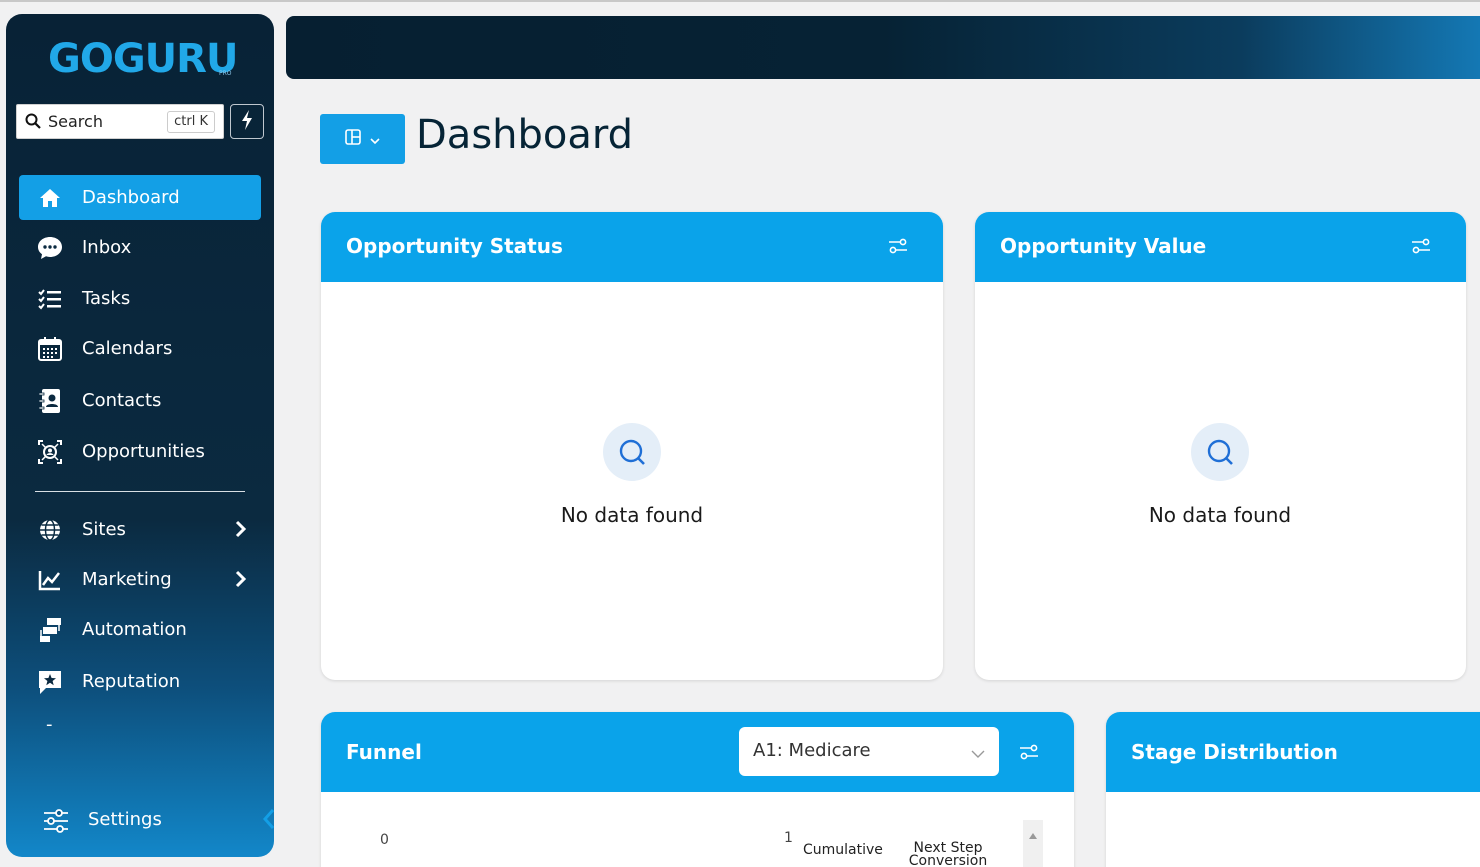 The image size is (1480, 867). What do you see at coordinates (107, 247) in the screenshot?
I see `sidebar-item-label: Inbox` at bounding box center [107, 247].